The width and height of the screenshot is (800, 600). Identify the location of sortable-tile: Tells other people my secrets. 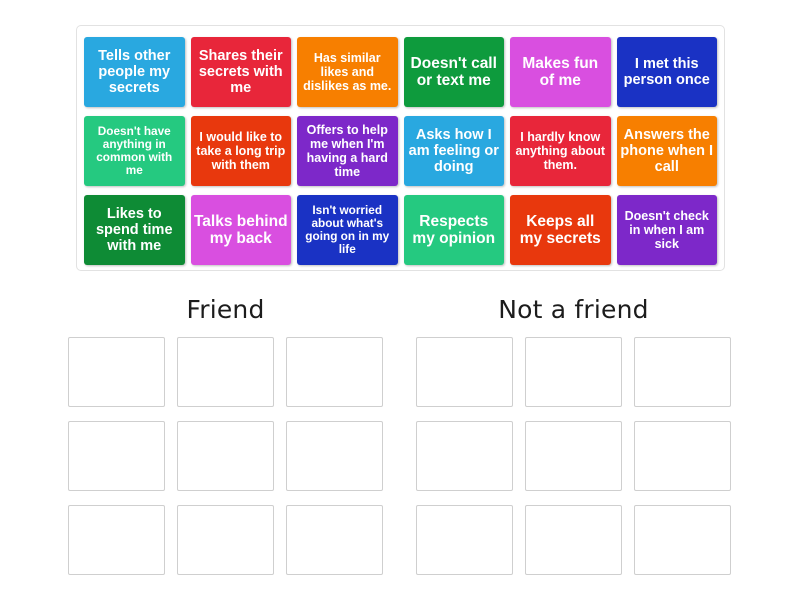
(134, 72).